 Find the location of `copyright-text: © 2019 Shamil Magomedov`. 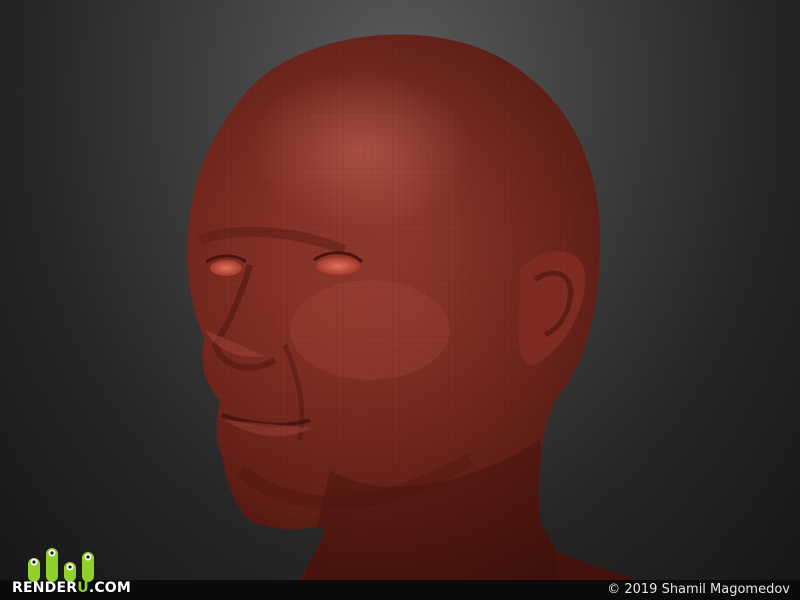

copyright-text: © 2019 Shamil Magomedov is located at coordinates (698, 589).